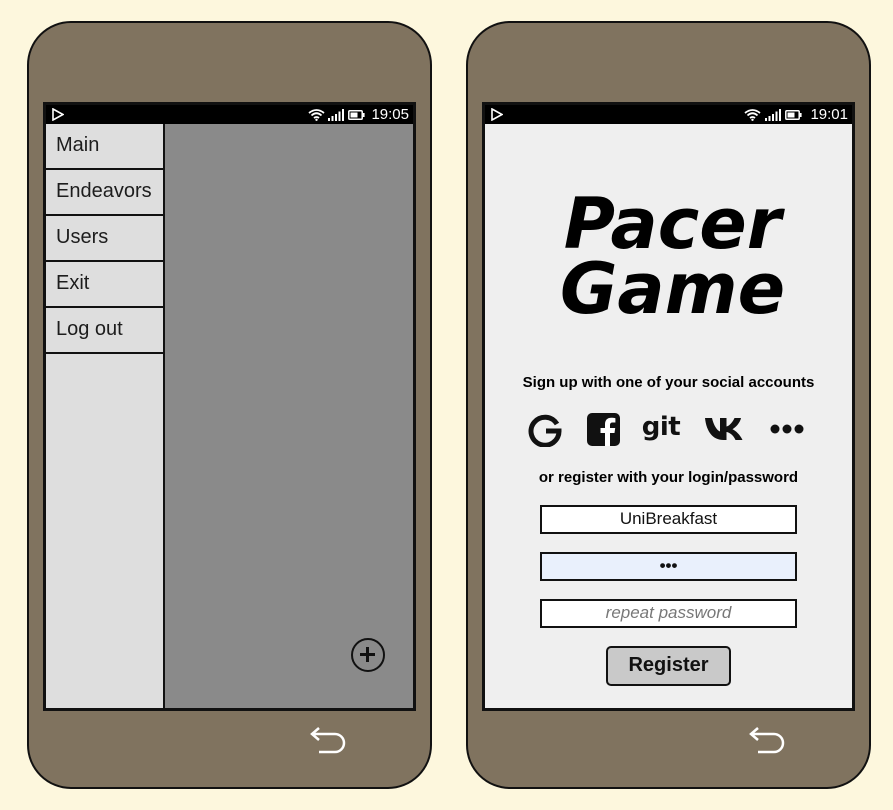  Describe the element at coordinates (829, 114) in the screenshot. I see `status-time: 19:01` at that location.